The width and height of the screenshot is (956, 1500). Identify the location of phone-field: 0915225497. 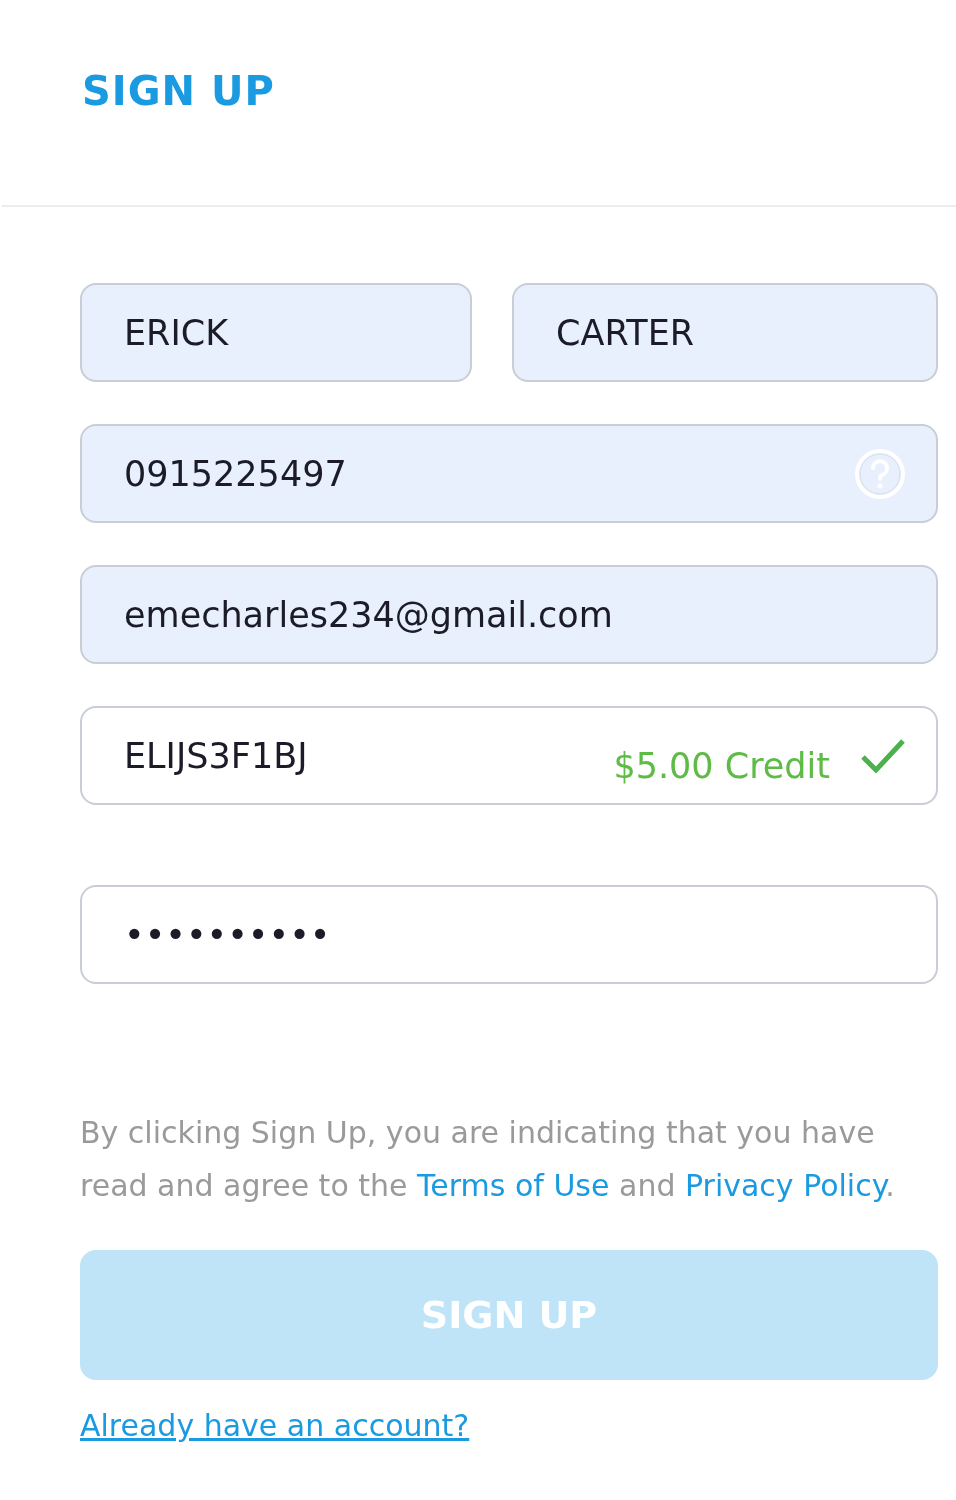
(509, 473).